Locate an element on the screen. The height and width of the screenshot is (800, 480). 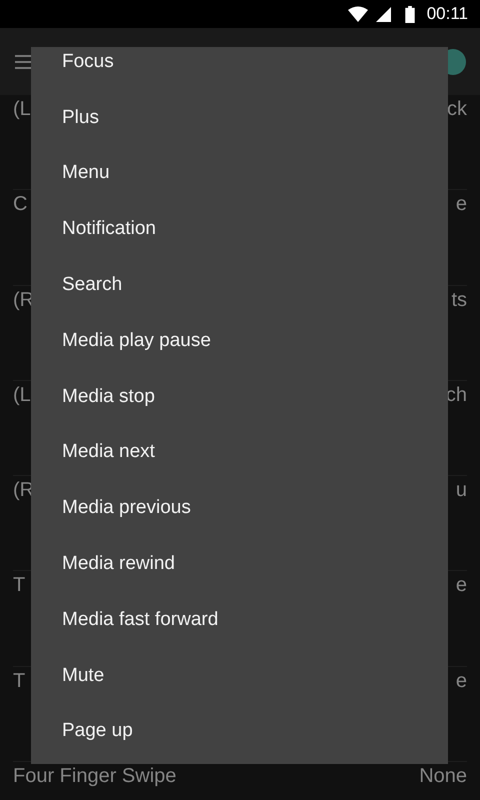
signal-icon is located at coordinates (383, 14).